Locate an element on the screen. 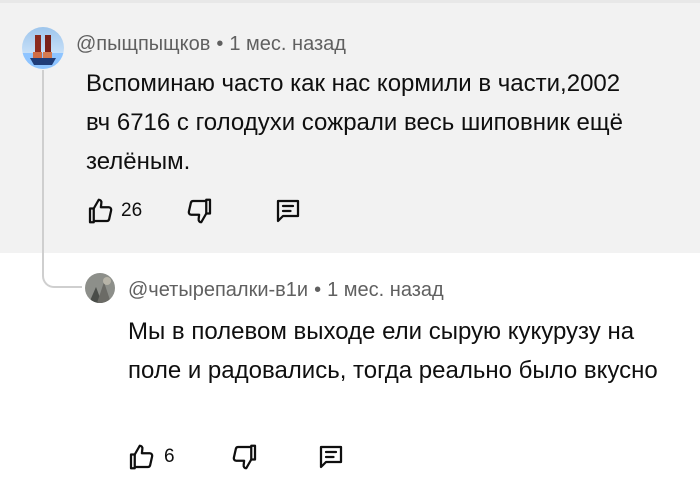 This screenshot has height=495, width=700. comment-actions: 6 is located at coordinates (246, 458).